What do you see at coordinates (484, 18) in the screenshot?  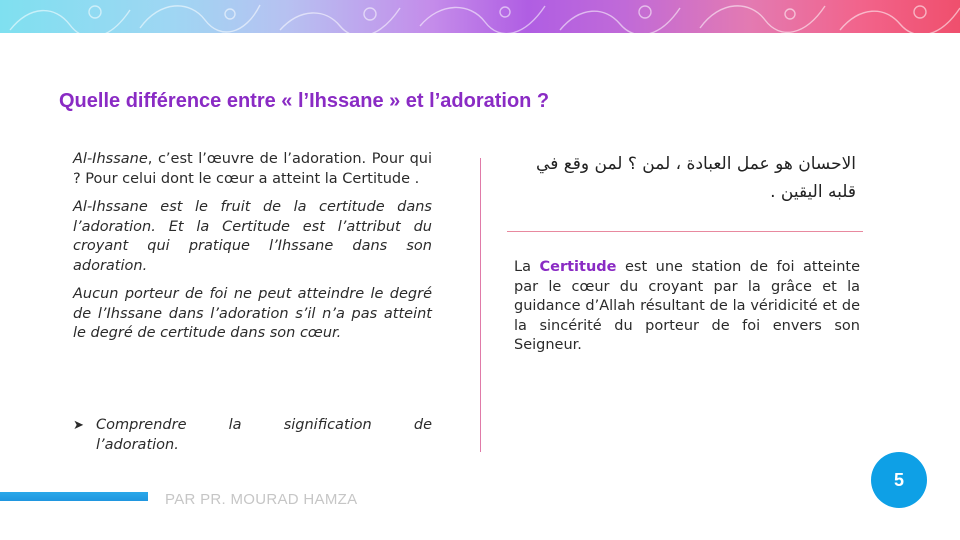 I see `floral-pattern-icon` at bounding box center [484, 18].